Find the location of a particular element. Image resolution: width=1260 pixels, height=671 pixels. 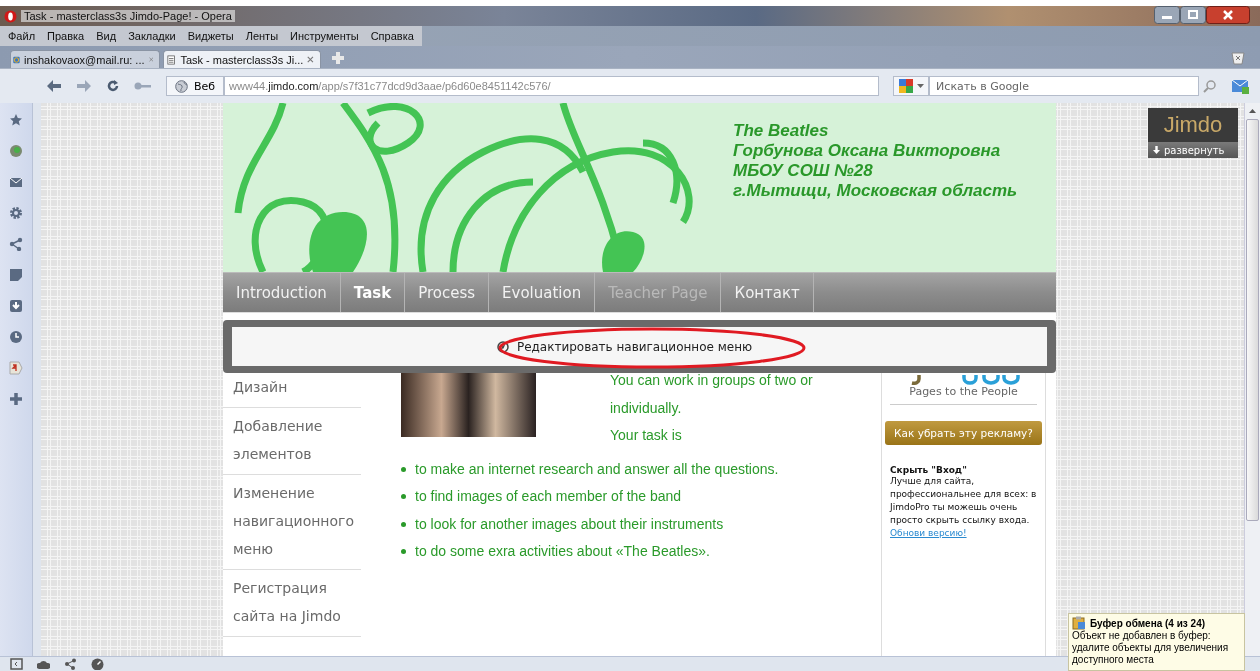

add-icon is located at coordinates (16, 399).